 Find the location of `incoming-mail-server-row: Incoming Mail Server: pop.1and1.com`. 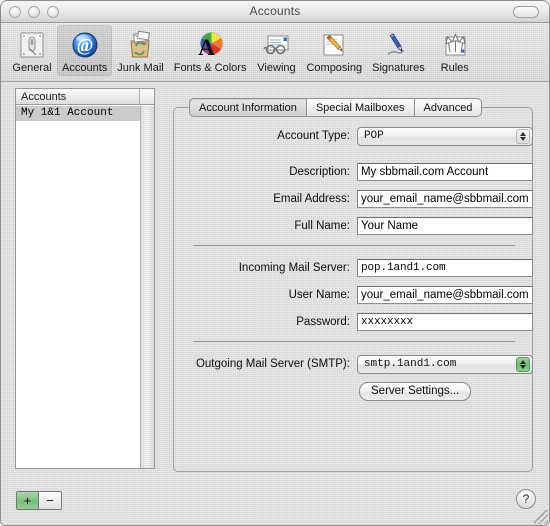

incoming-mail-server-row: Incoming Mail Server: pop.1and1.com is located at coordinates (353, 268).